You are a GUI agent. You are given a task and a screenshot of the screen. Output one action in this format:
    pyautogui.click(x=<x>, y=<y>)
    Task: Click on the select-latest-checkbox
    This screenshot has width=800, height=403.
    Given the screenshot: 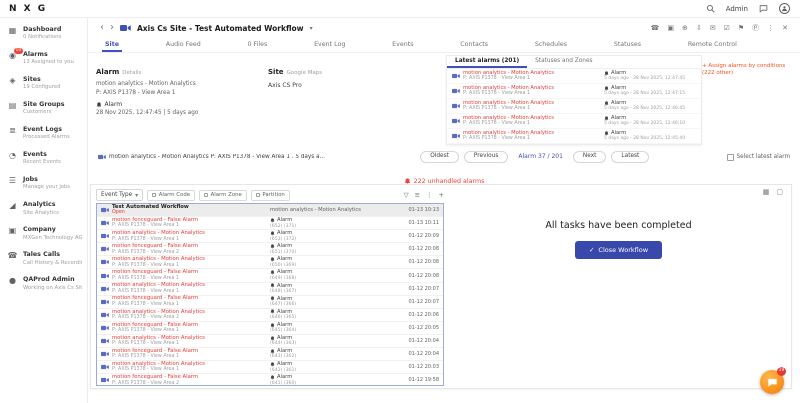 What is the action you would take?
    pyautogui.click(x=730, y=157)
    